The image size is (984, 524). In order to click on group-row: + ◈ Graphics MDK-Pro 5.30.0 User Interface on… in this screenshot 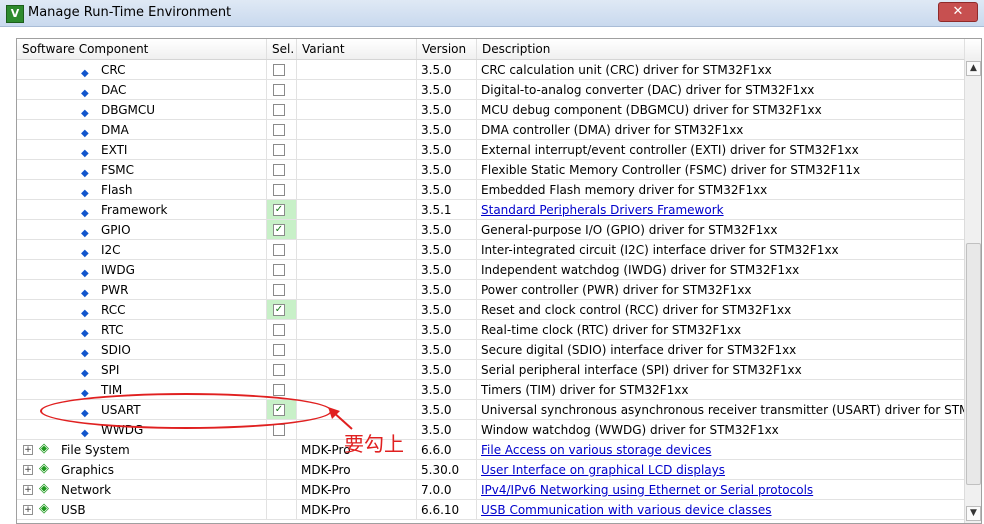, I will do `click(491, 470)`.